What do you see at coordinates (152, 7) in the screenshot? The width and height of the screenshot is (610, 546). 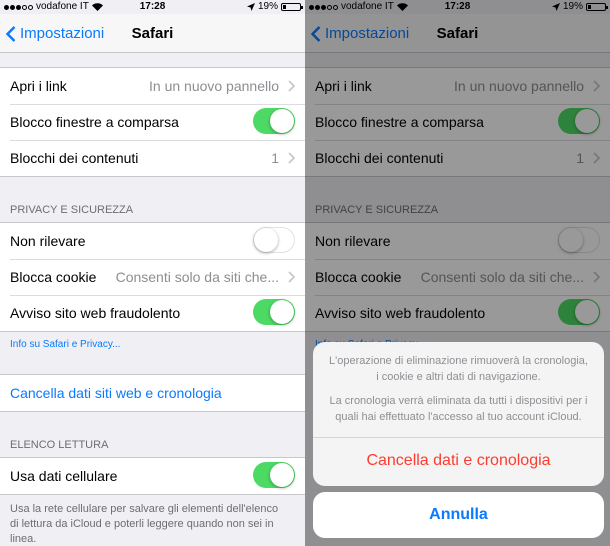 I see `status-bar: vodafone IT 17:28 19%` at bounding box center [152, 7].